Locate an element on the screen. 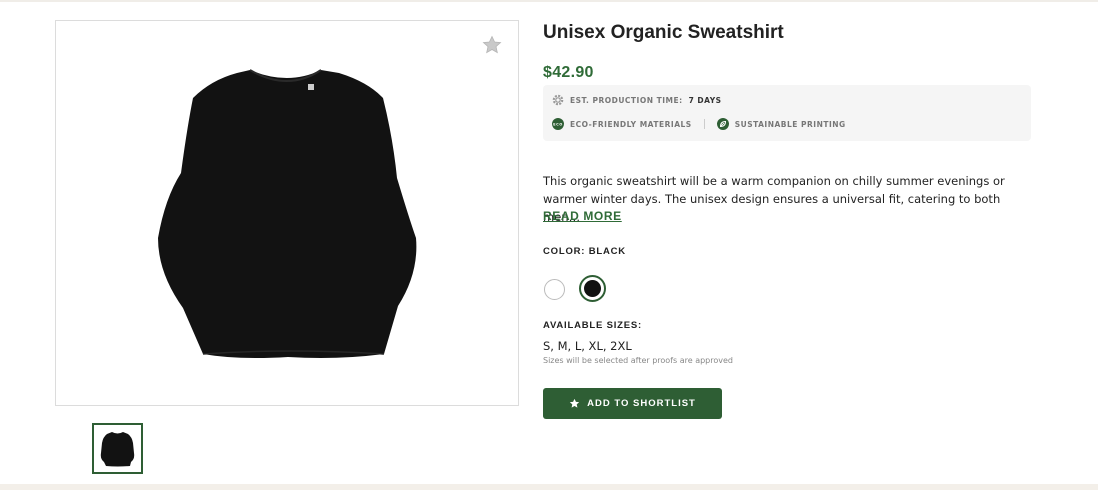  leaf-icon is located at coordinates (722, 124).